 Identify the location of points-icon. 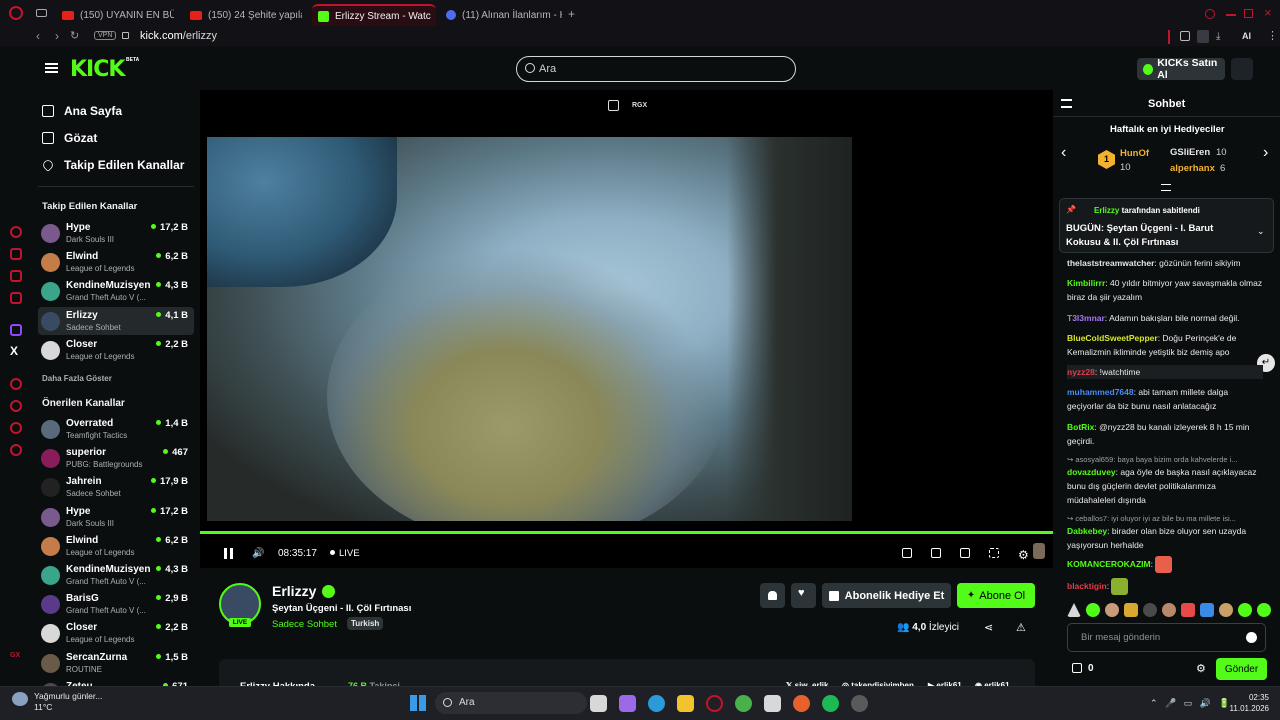
(1077, 668).